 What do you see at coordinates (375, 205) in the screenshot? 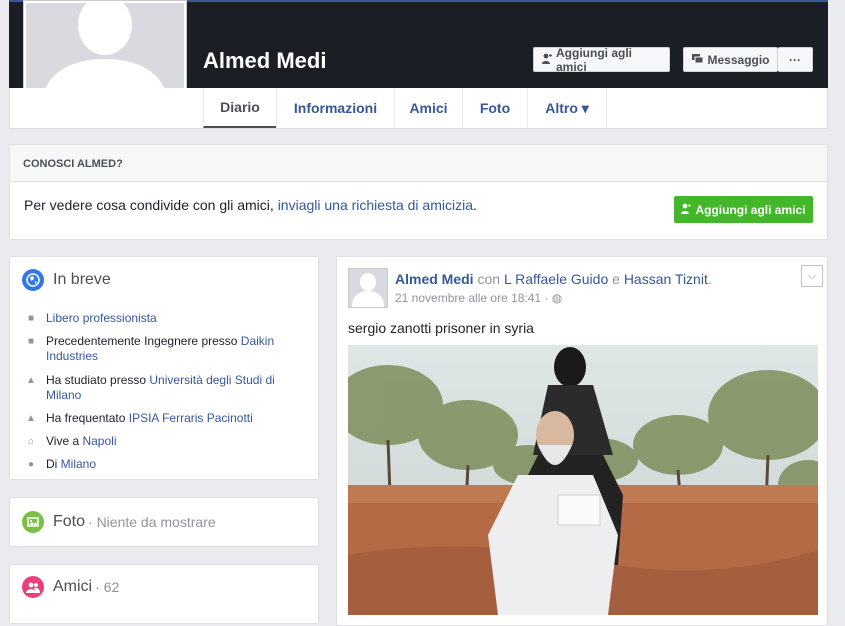
I see `send-friend-request-link: inviagli una richiesta di amicizia` at bounding box center [375, 205].